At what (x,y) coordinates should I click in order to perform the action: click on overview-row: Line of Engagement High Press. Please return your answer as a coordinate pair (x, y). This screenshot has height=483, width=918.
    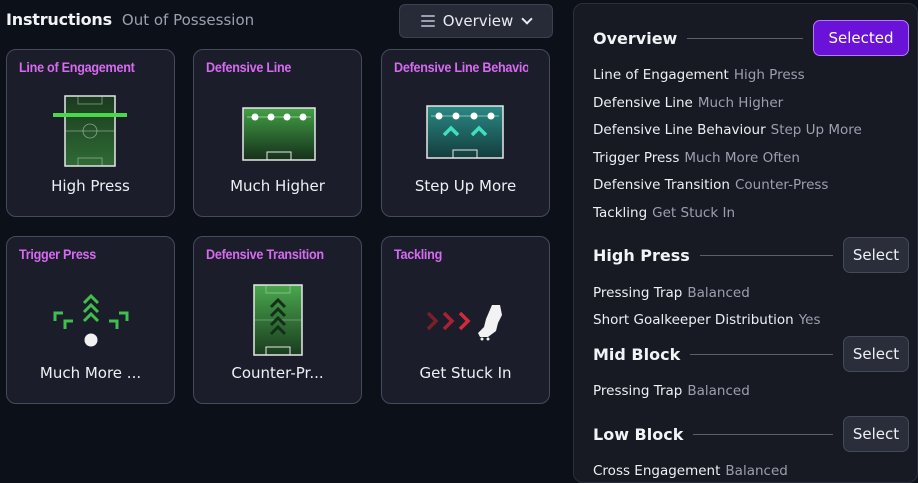
    Looking at the image, I should click on (699, 75).